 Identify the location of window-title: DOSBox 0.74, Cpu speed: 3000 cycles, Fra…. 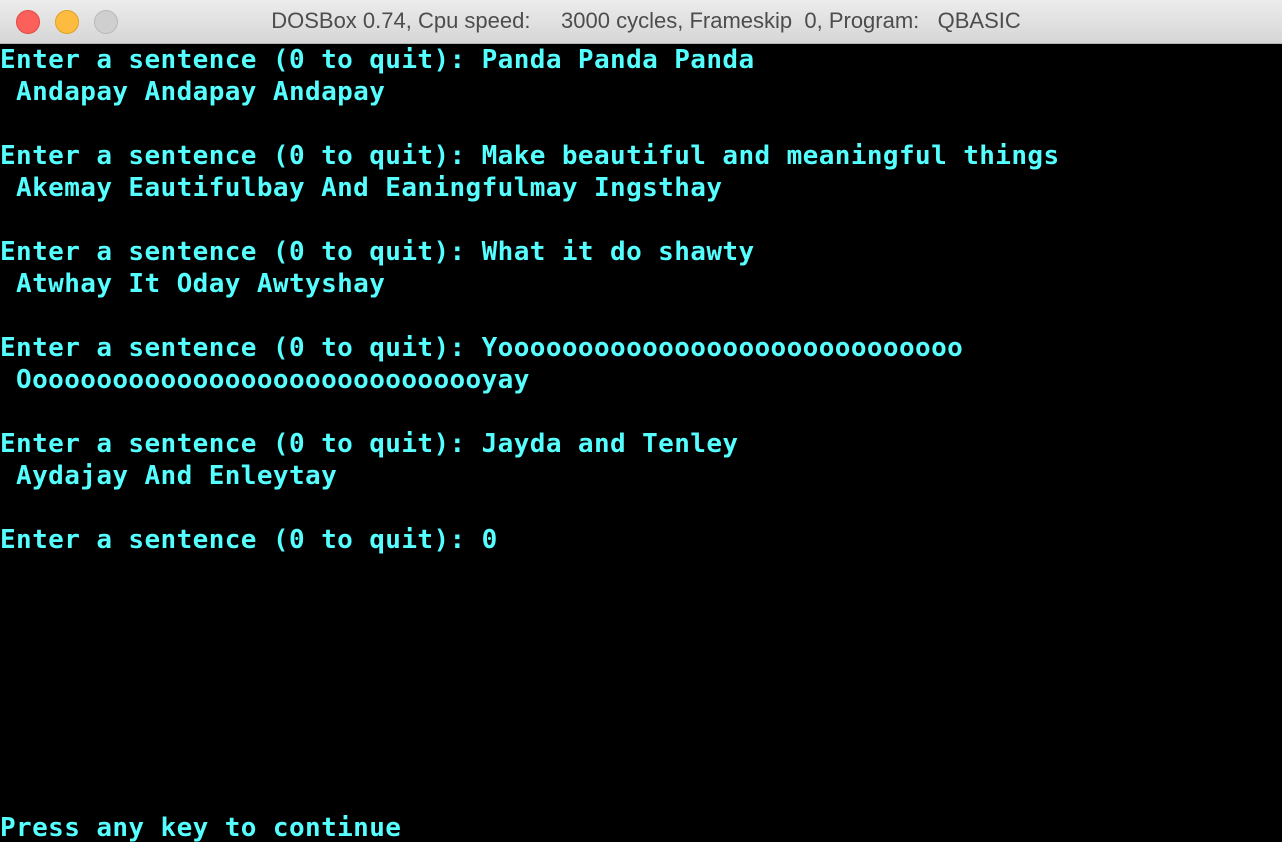
(646, 20).